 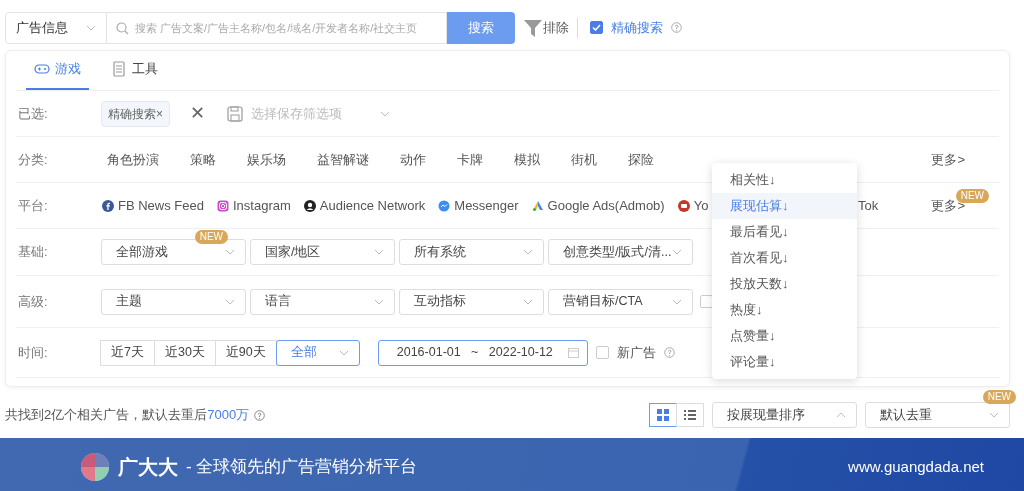 I want to click on range-button: 近7天, so click(x=127, y=352).